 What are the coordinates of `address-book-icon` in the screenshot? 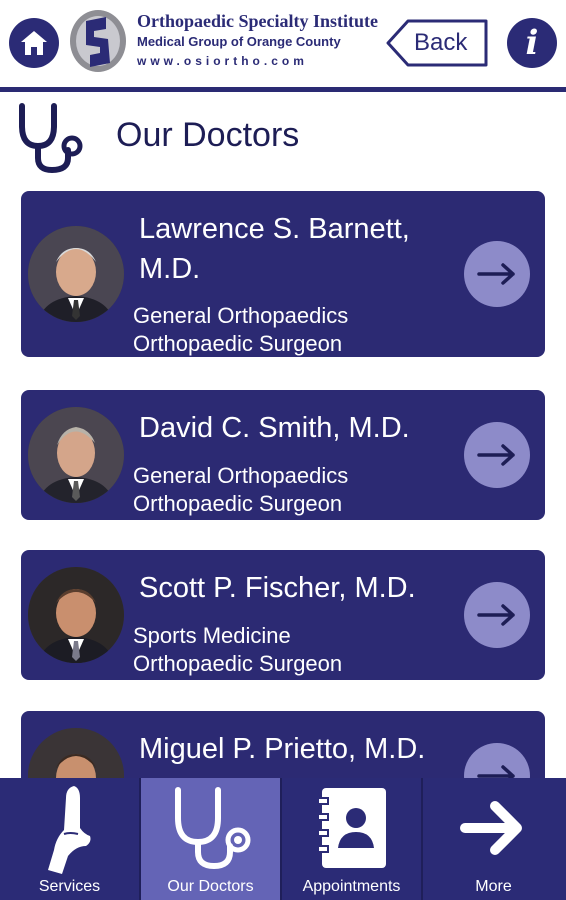 It's located at (351, 828).